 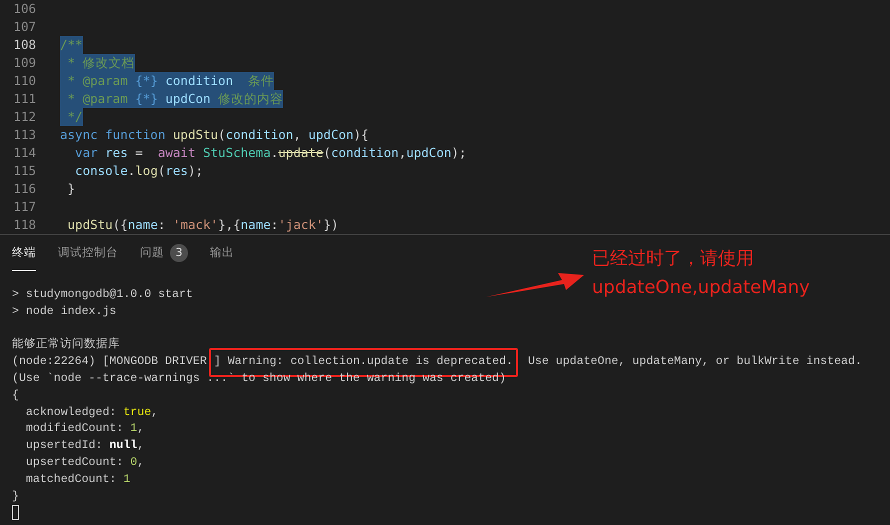 What do you see at coordinates (270, 153) in the screenshot?
I see `code-line: var res = await StuSchema.update(condition,updCon);` at bounding box center [270, 153].